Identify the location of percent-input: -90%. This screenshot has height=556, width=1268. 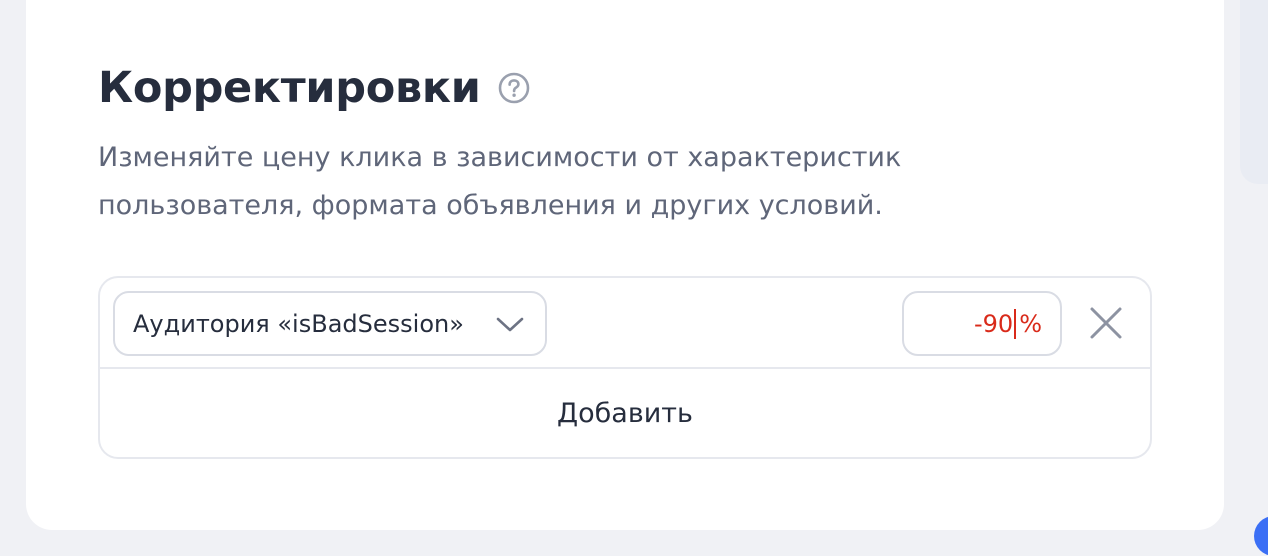
(982, 323).